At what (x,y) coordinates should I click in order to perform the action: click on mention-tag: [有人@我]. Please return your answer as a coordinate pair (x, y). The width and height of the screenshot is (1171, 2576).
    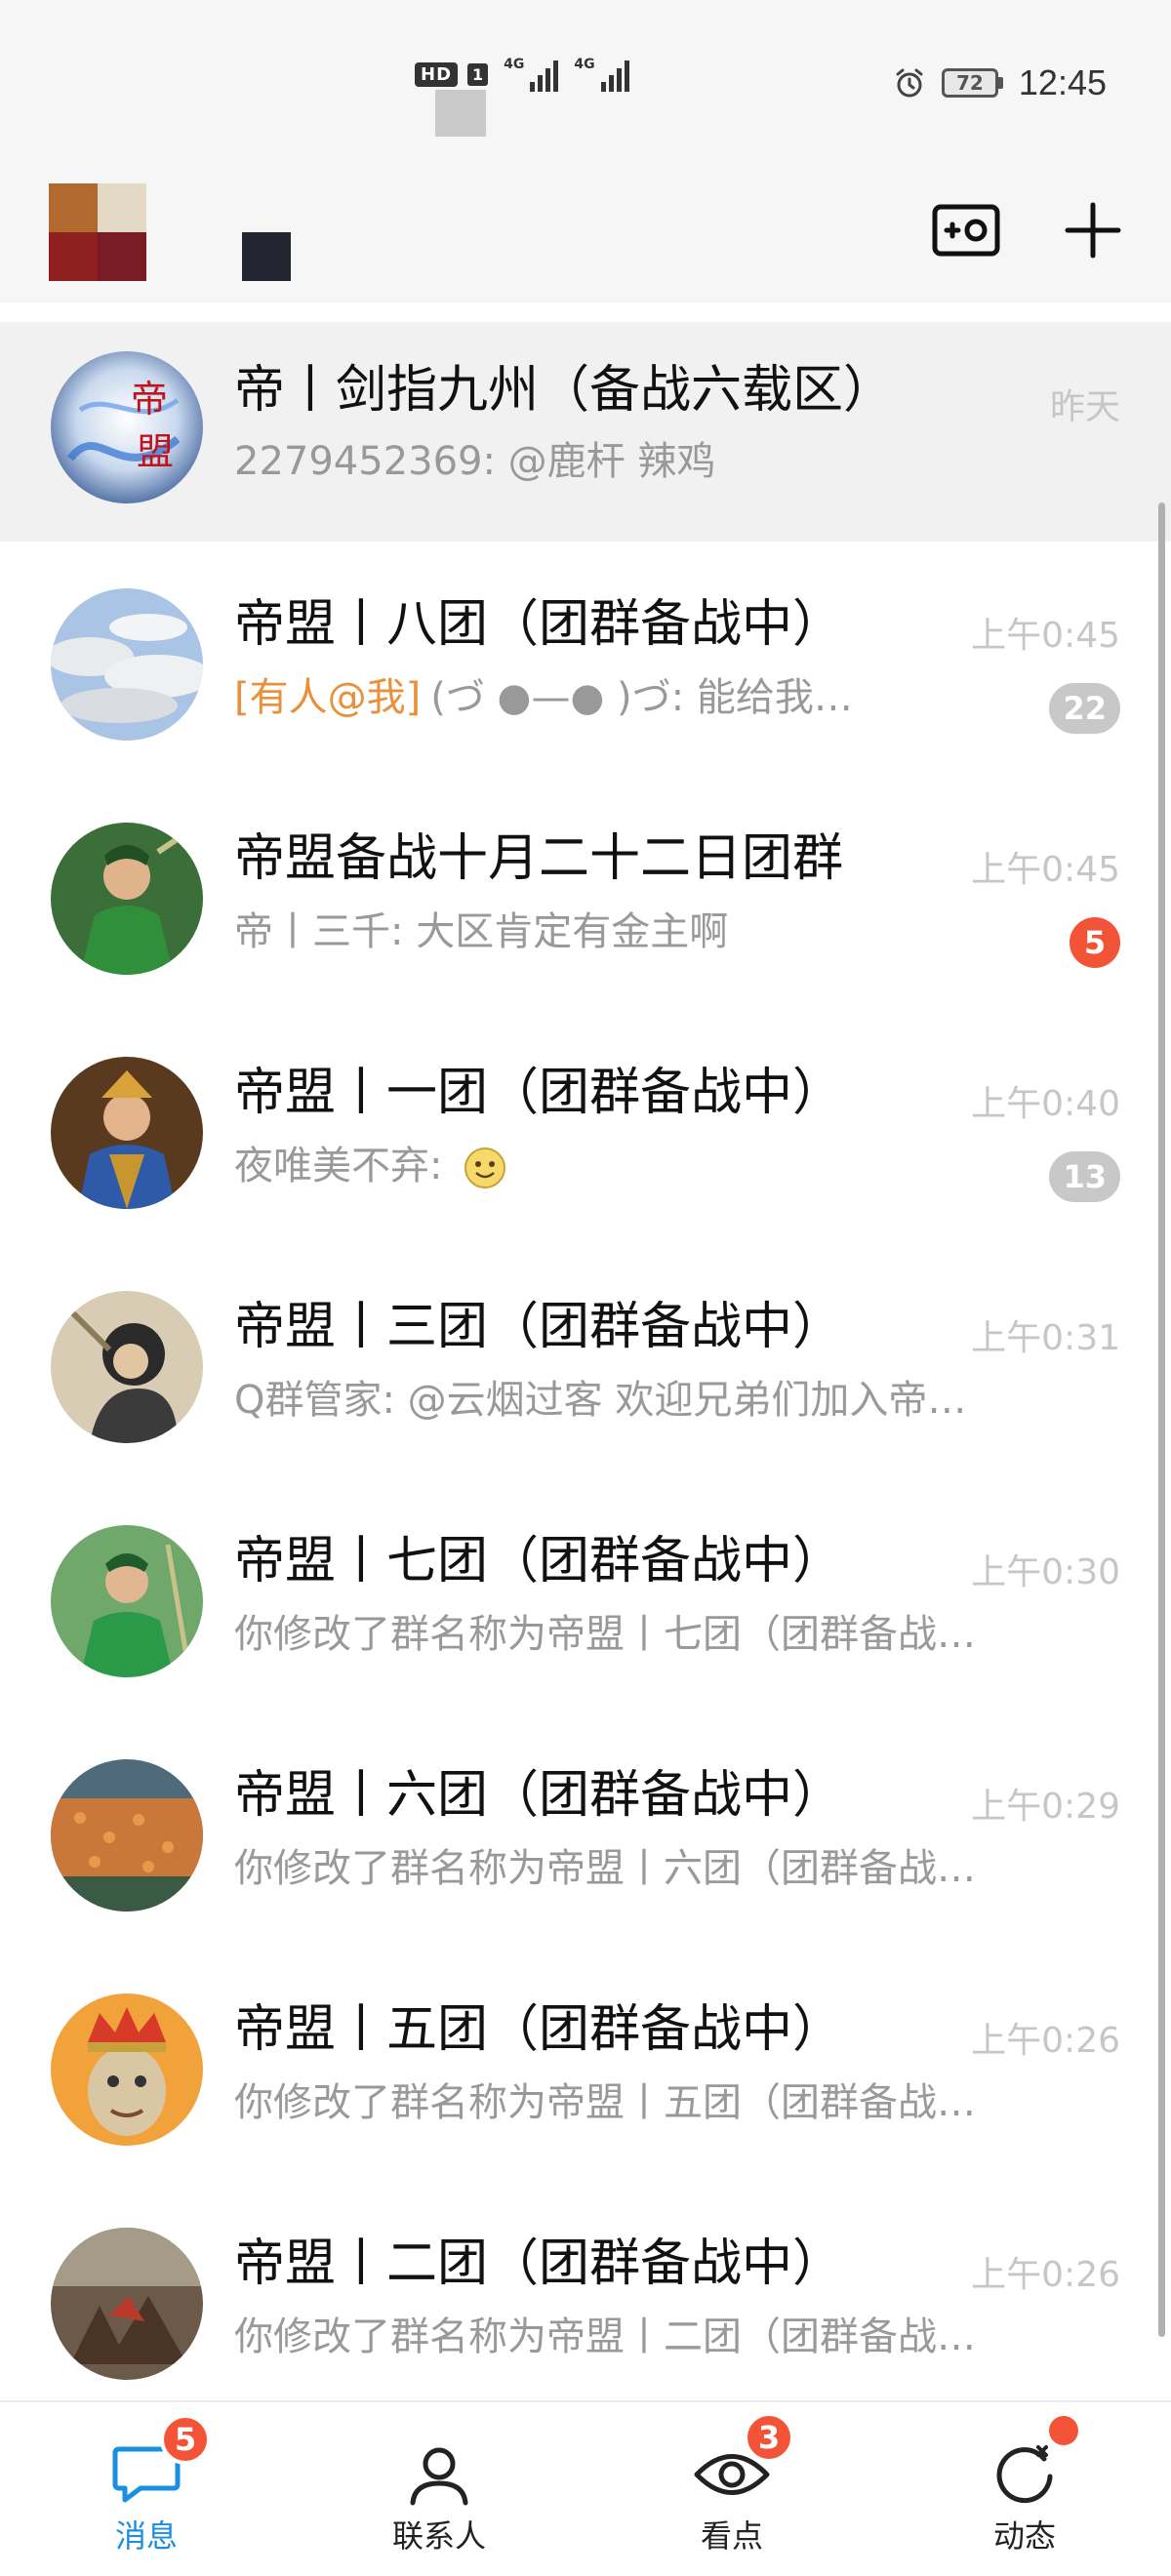
    Looking at the image, I should click on (328, 697).